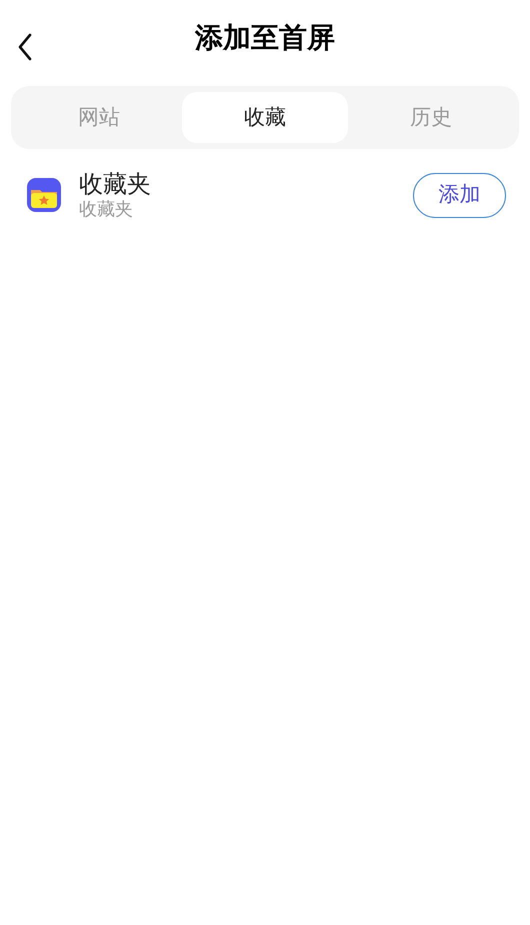 The width and height of the screenshot is (530, 925). Describe the element at coordinates (265, 117) in the screenshot. I see `tab: 收藏` at that location.